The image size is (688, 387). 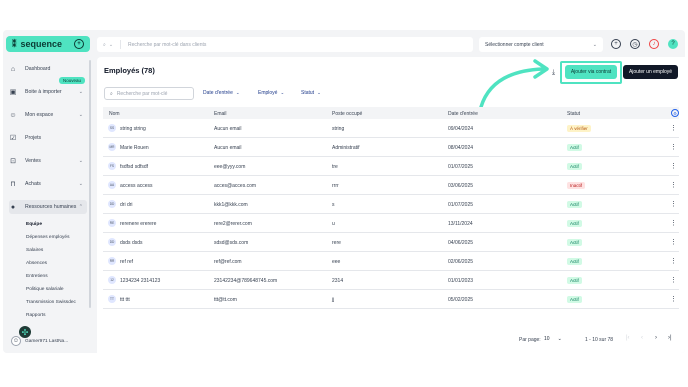 What do you see at coordinates (311, 93) in the screenshot?
I see `filter-statut: Statut ⌄` at bounding box center [311, 93].